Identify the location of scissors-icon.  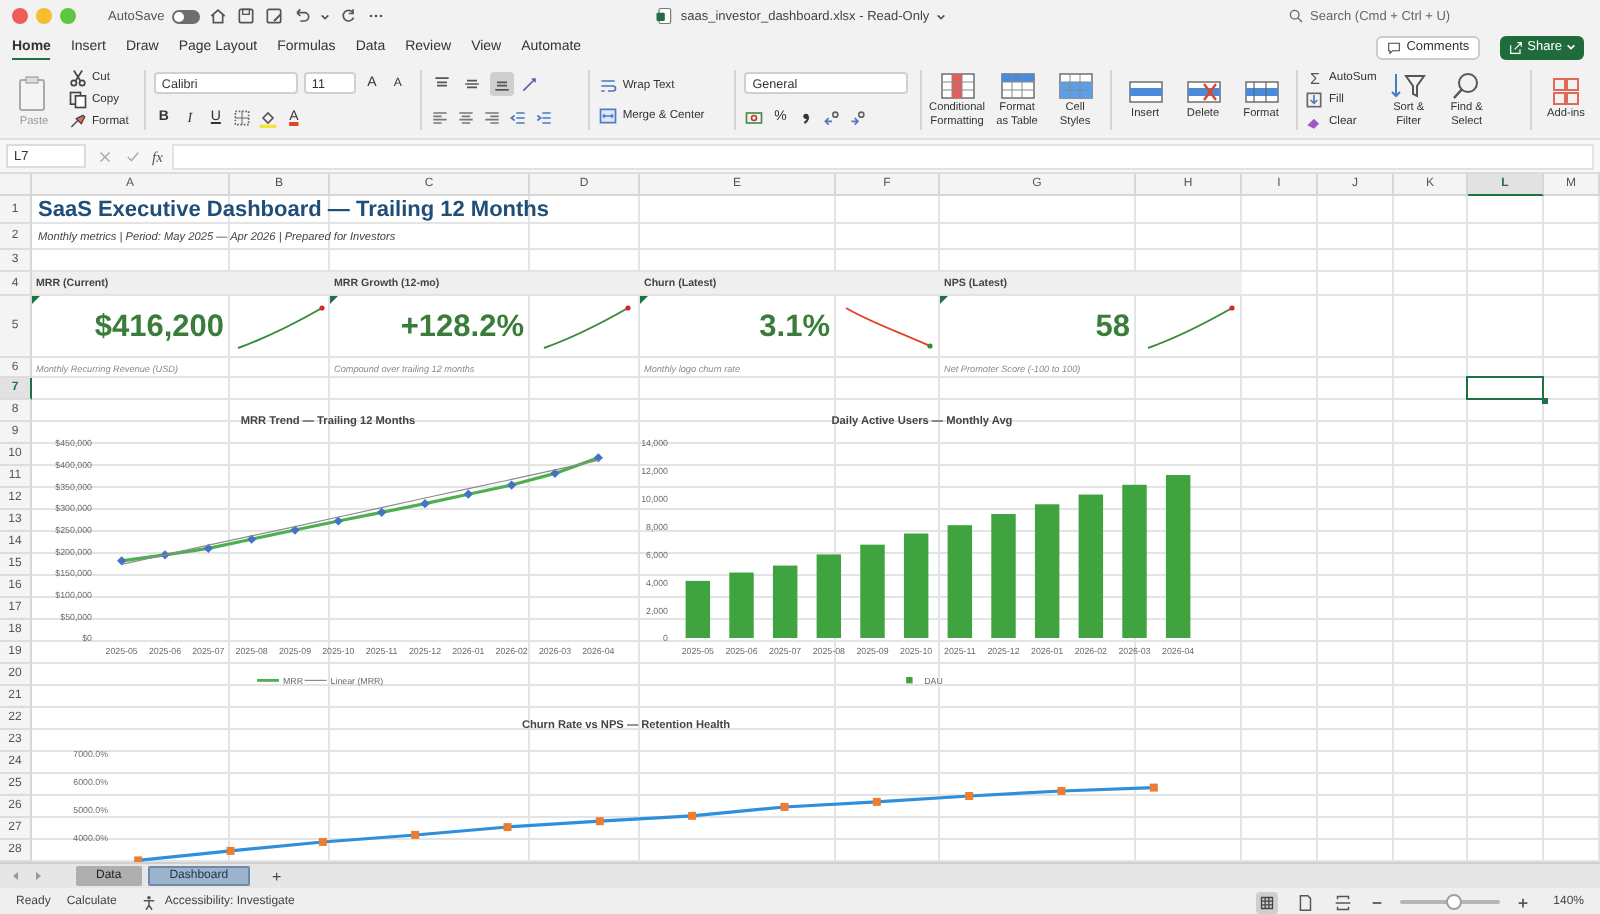
(78, 78).